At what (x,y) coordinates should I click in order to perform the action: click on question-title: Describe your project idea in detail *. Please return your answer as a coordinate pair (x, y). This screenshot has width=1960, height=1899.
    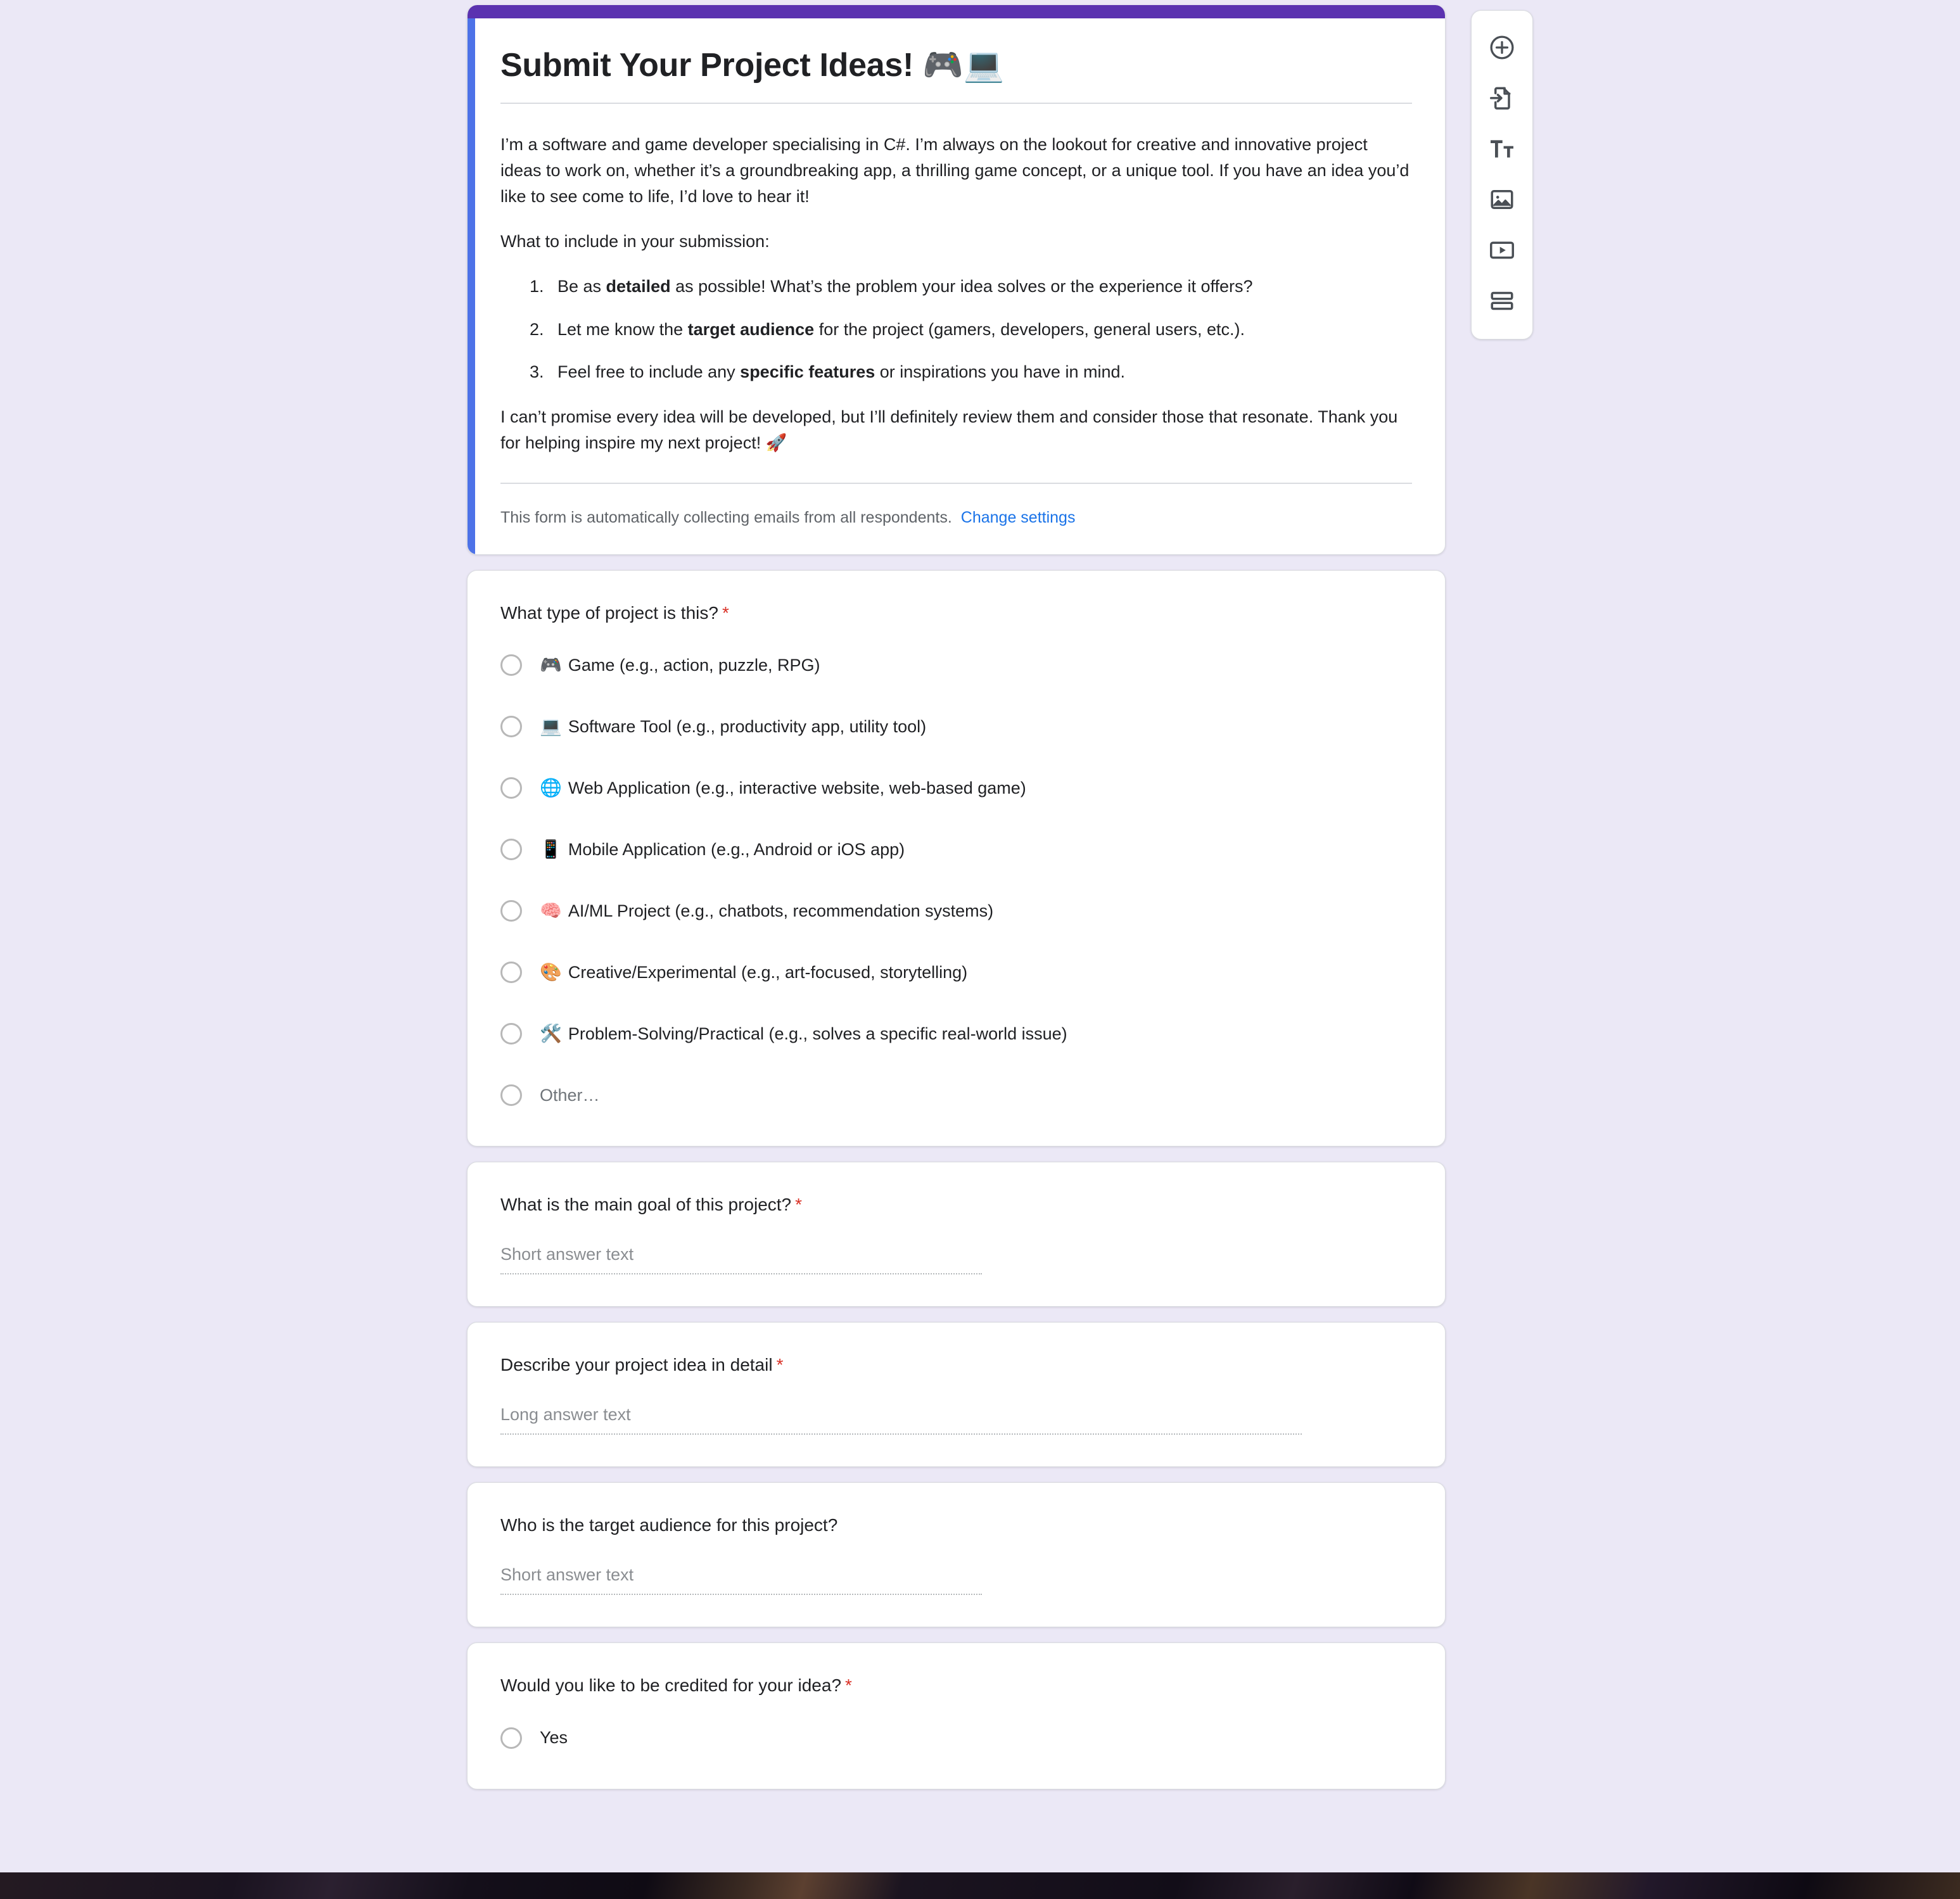
    Looking at the image, I should click on (956, 1365).